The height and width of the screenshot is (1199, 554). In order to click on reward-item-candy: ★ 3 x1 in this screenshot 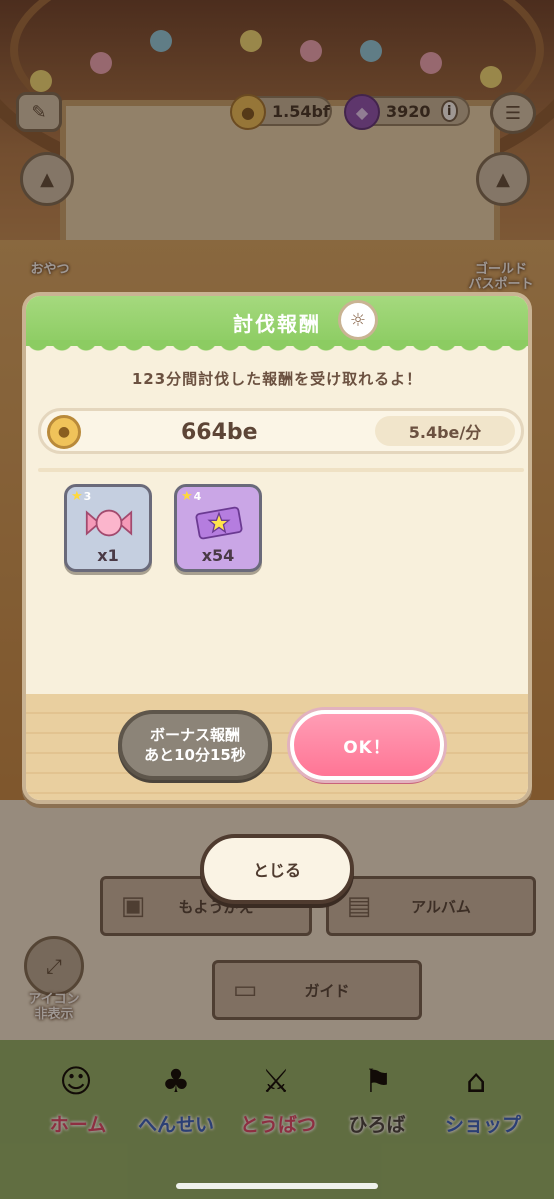, I will do `click(108, 528)`.